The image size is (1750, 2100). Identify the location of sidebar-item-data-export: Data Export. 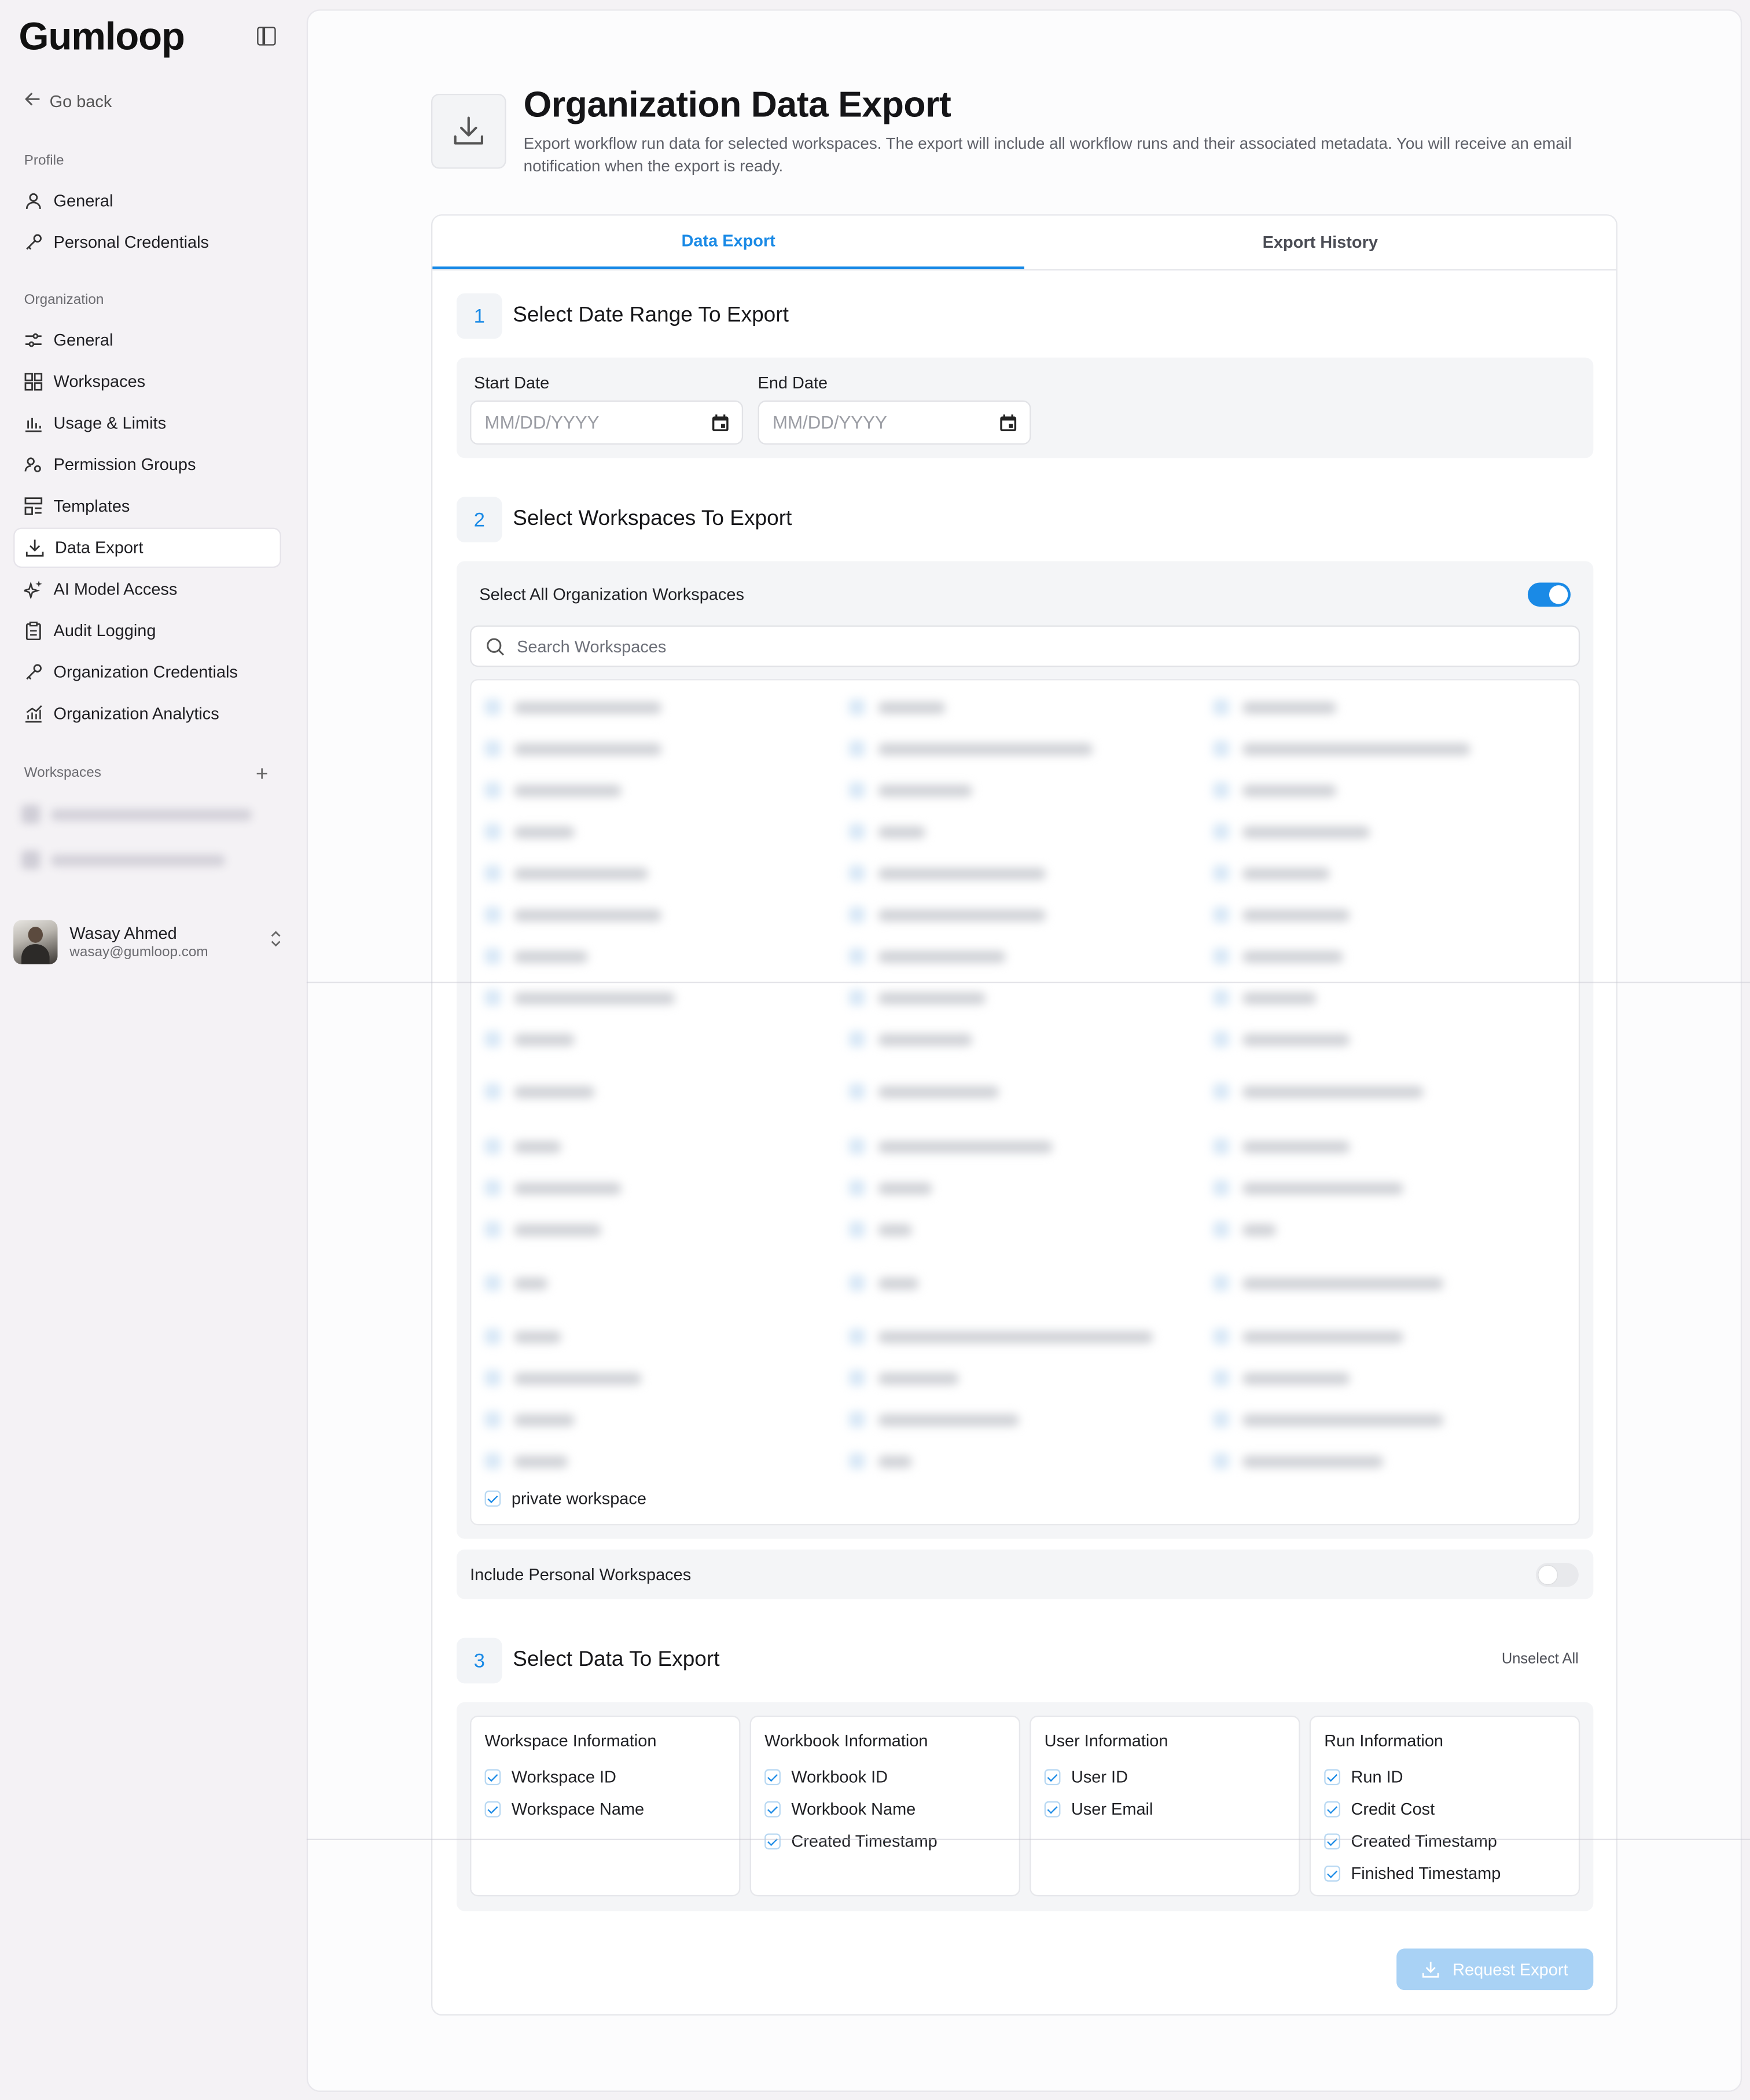
(147, 547).